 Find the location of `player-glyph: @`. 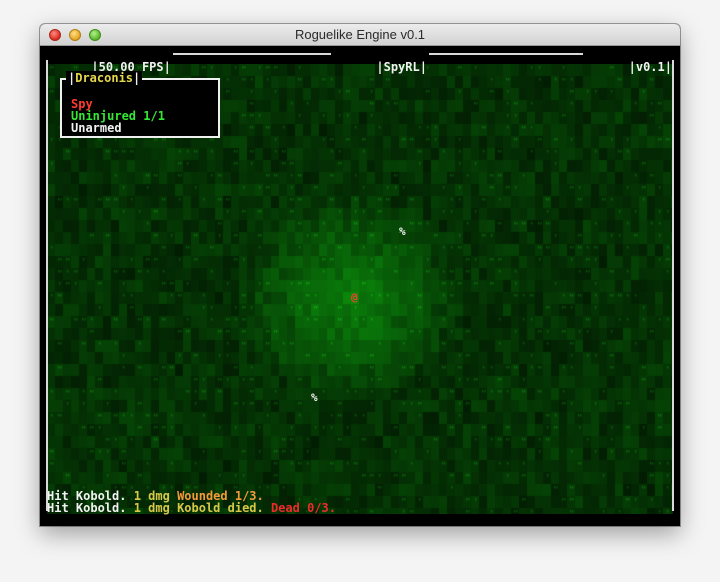

player-glyph: @ is located at coordinates (354, 298).